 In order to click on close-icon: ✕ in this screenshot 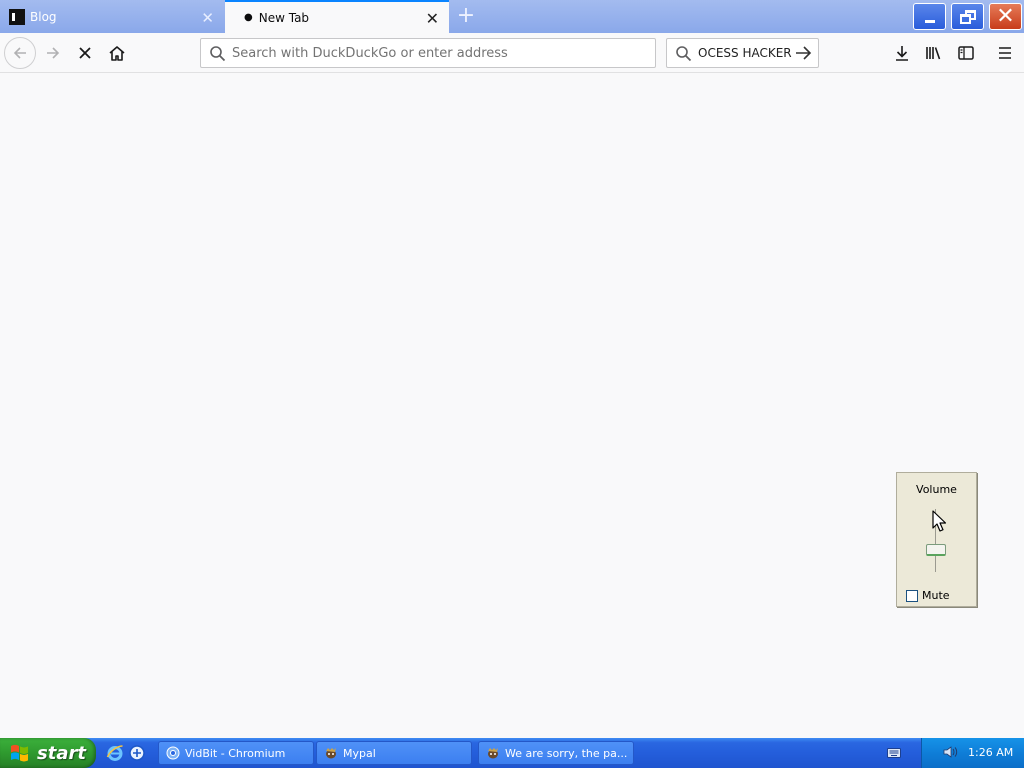, I will do `click(1005, 16)`.